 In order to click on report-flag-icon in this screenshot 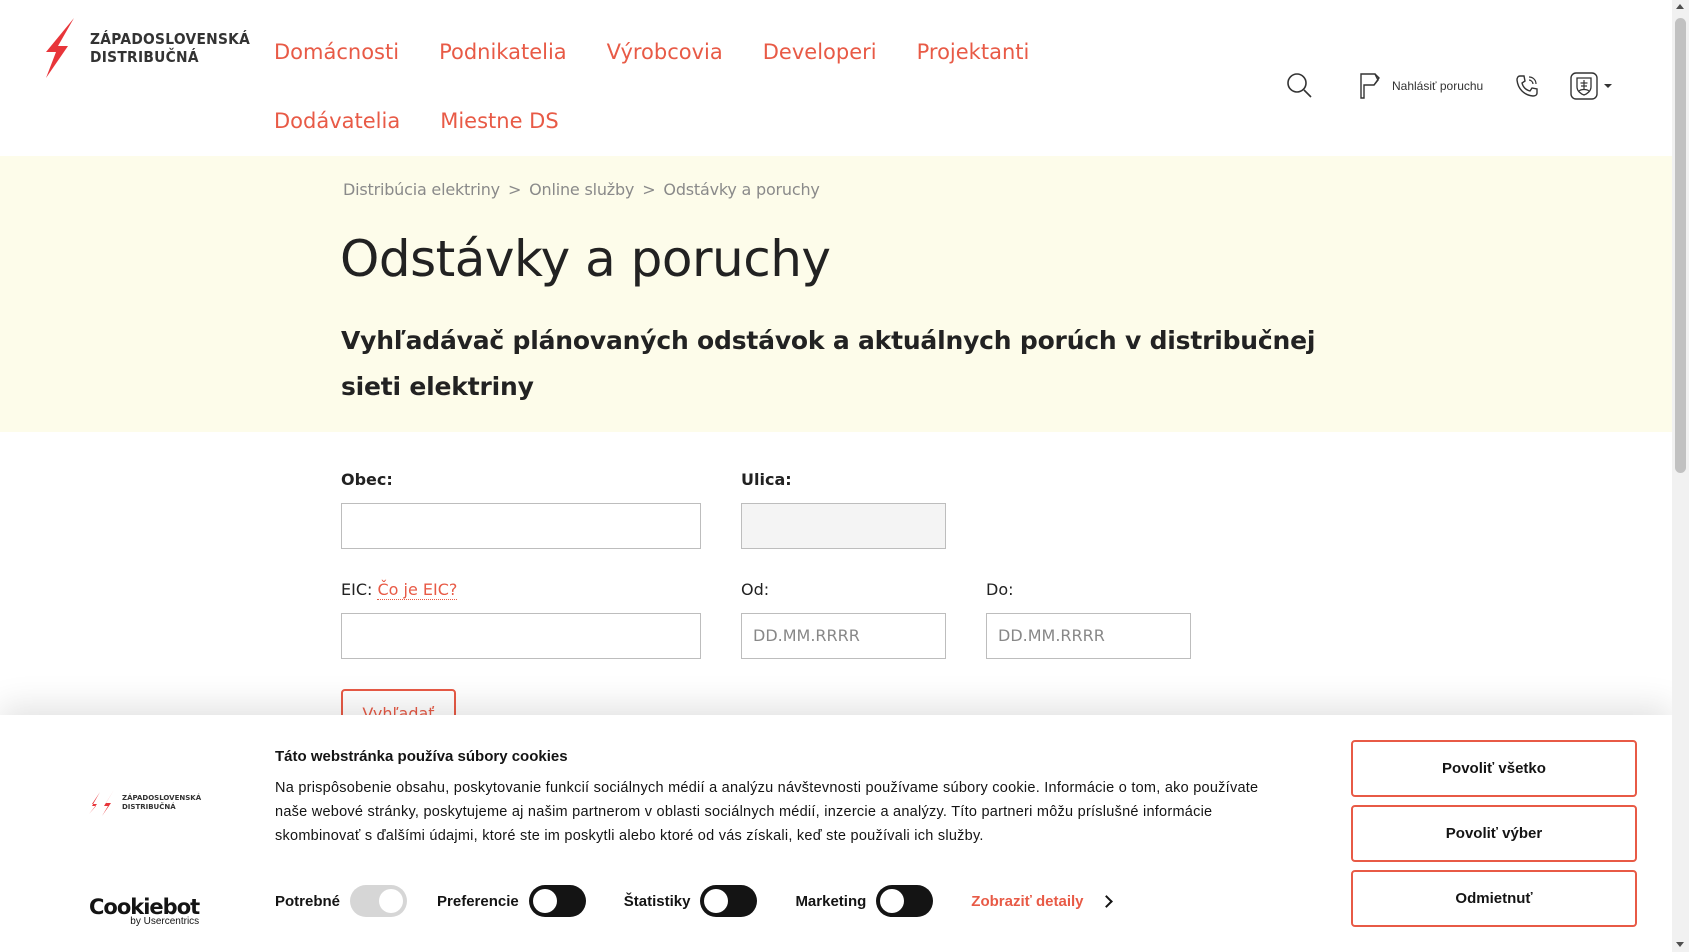, I will do `click(1370, 86)`.